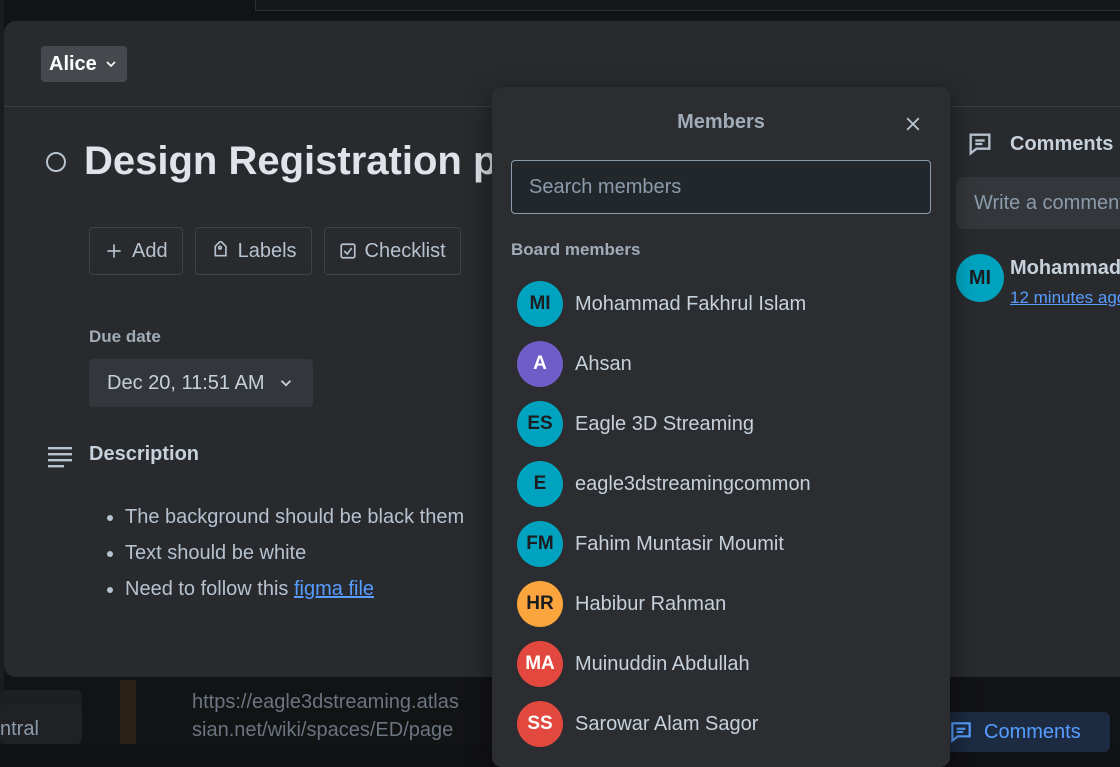 This screenshot has height=767, width=1120. Describe the element at coordinates (1062, 143) in the screenshot. I see `comments-title: Comments` at that location.